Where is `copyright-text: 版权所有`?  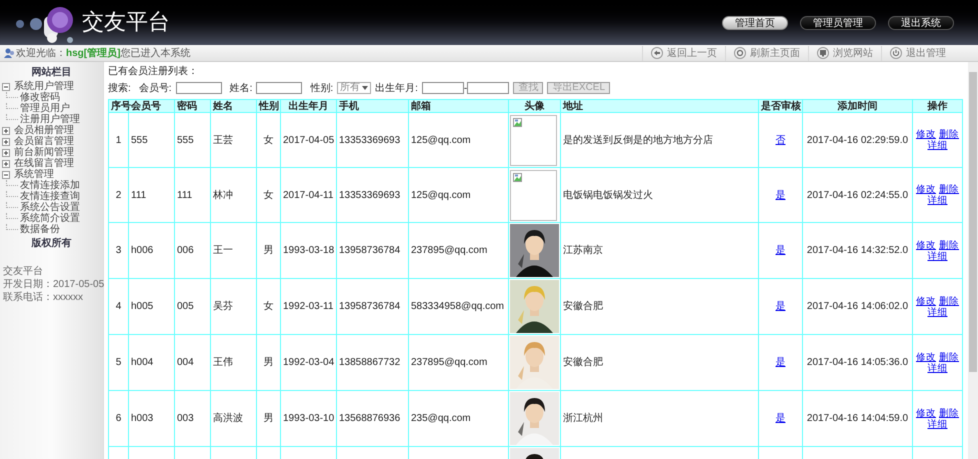 copyright-text: 版权所有 is located at coordinates (51, 243).